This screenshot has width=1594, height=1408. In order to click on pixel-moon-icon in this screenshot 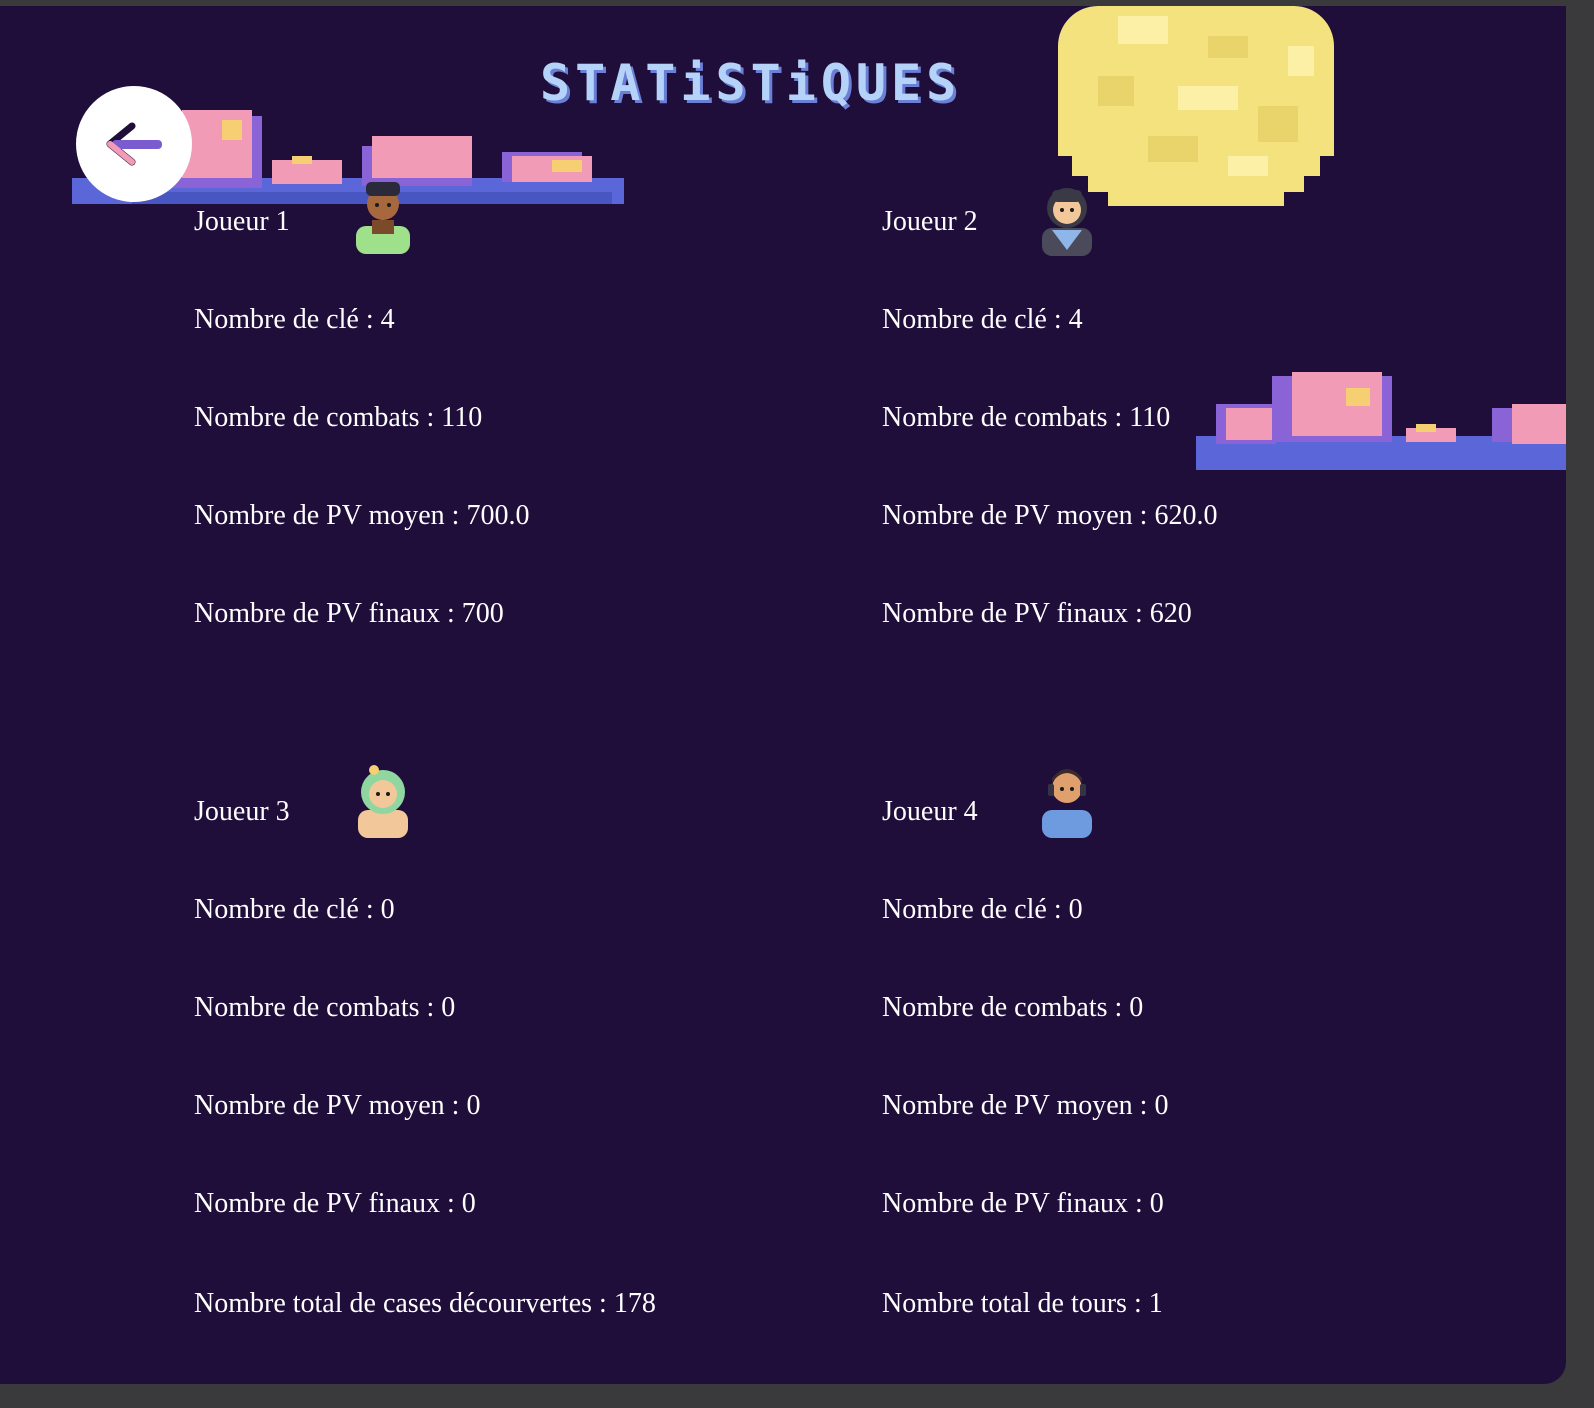, I will do `click(1196, 106)`.